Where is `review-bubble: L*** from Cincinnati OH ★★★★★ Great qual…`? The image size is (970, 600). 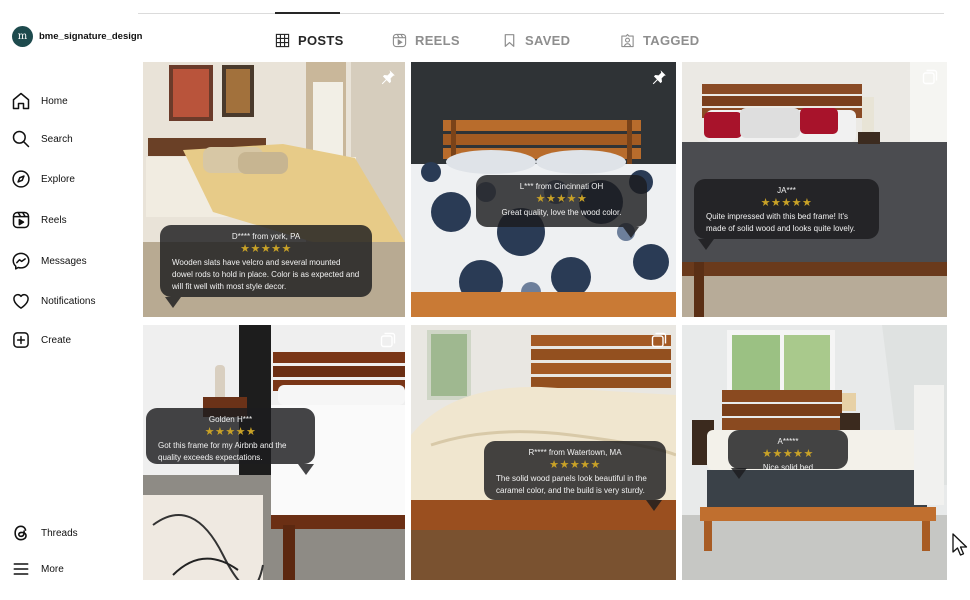 review-bubble: L*** from Cincinnati OH ★★★★★ Great qual… is located at coordinates (561, 201).